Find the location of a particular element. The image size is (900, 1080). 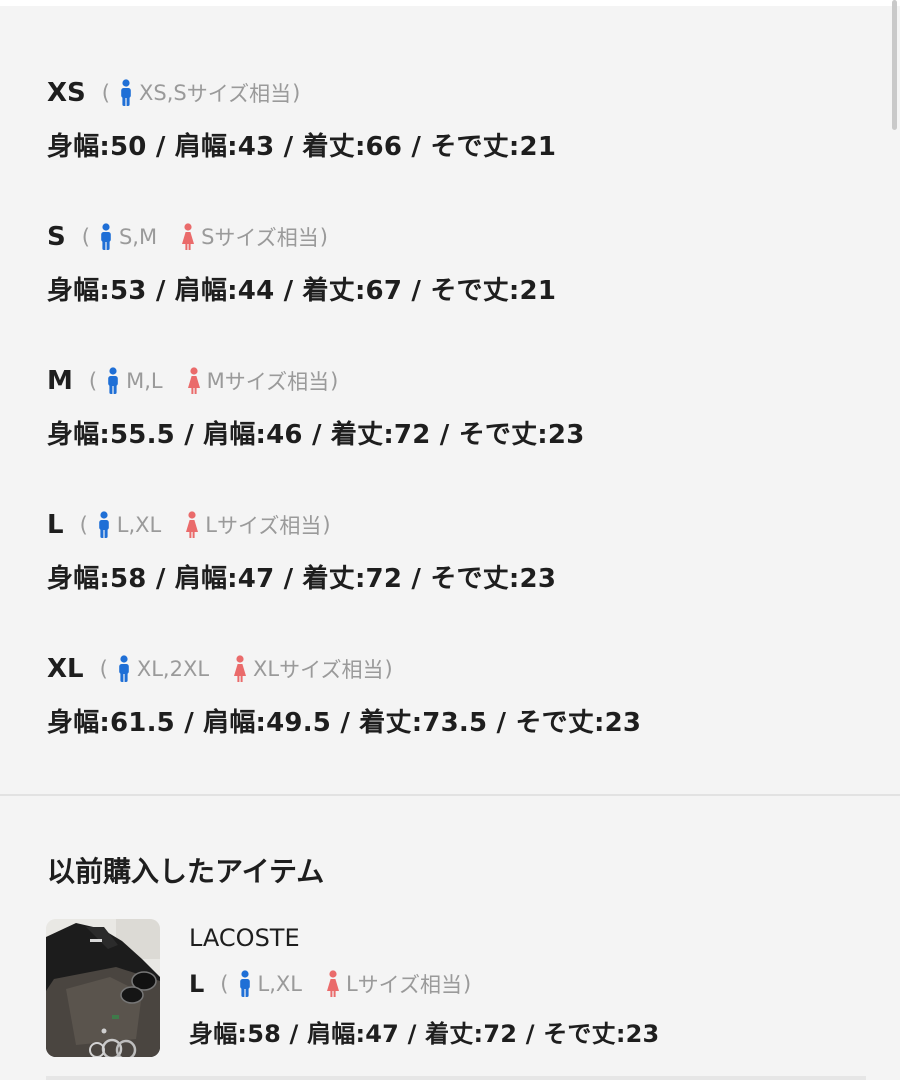

size-label: S is located at coordinates (56, 237).